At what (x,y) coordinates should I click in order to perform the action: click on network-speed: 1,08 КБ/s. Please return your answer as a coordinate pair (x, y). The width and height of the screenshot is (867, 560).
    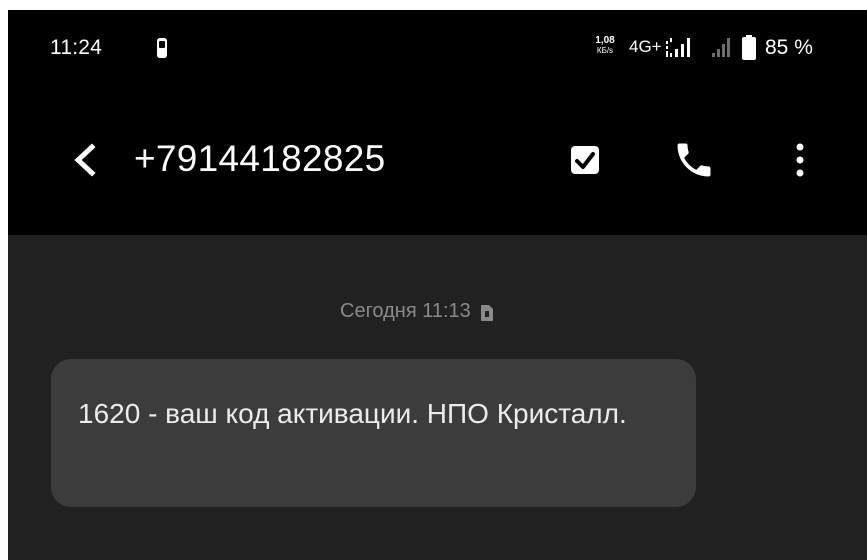
    Looking at the image, I should click on (605, 45).